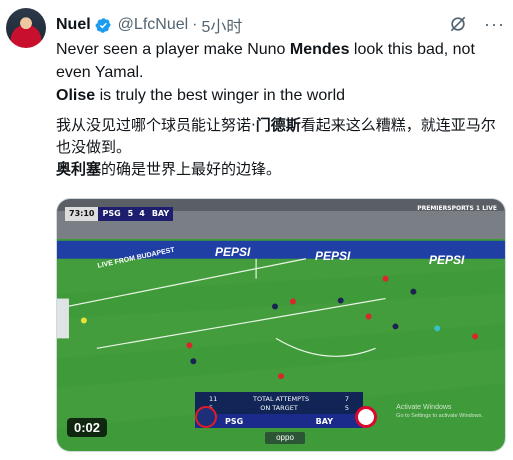 The image size is (513, 460). Describe the element at coordinates (82, 214) in the screenshot. I see `match-clock: 73:10` at that location.